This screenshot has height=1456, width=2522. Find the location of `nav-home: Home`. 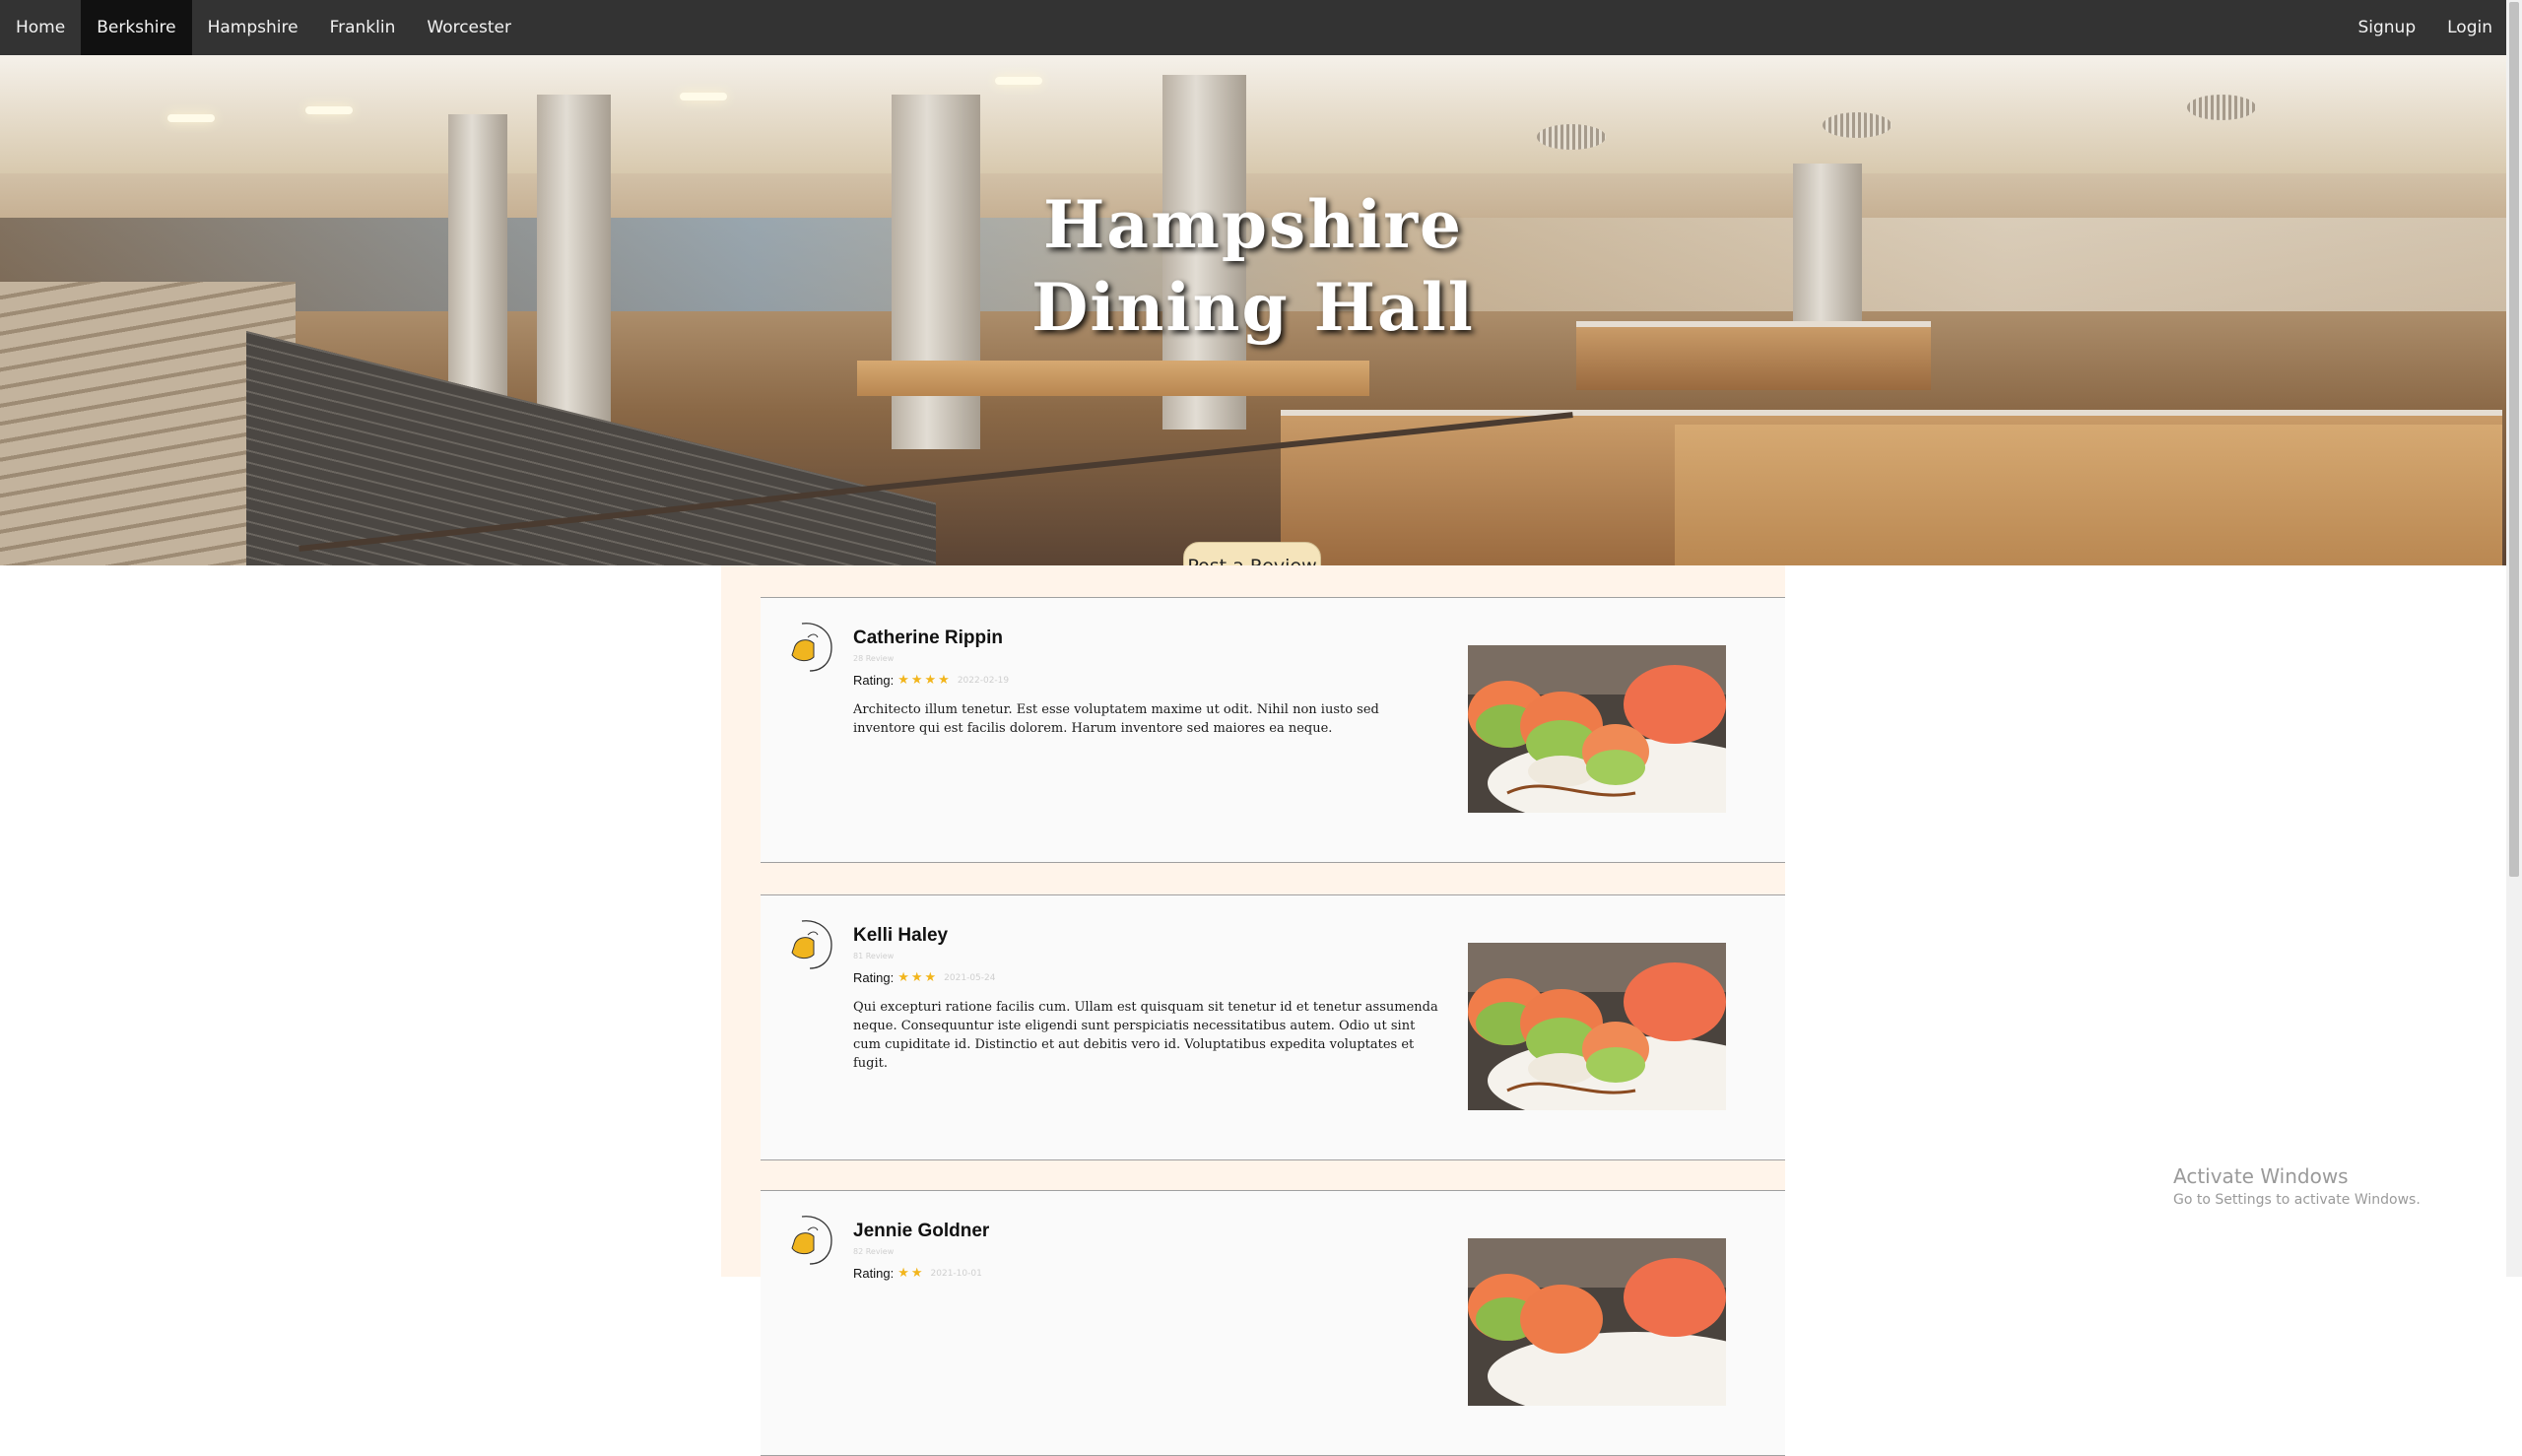

nav-home: Home is located at coordinates (40, 27).